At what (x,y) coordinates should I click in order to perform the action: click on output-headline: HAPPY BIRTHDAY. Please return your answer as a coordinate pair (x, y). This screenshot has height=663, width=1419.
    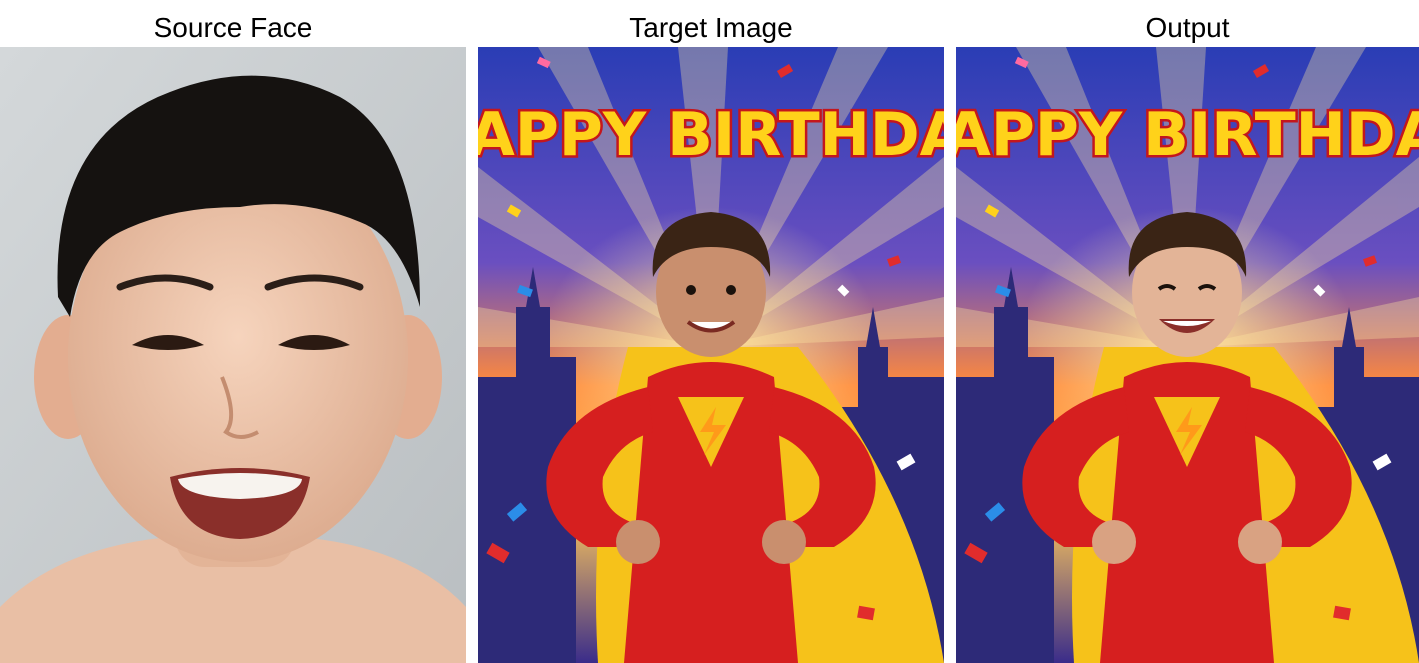
    Looking at the image, I should click on (1187, 135).